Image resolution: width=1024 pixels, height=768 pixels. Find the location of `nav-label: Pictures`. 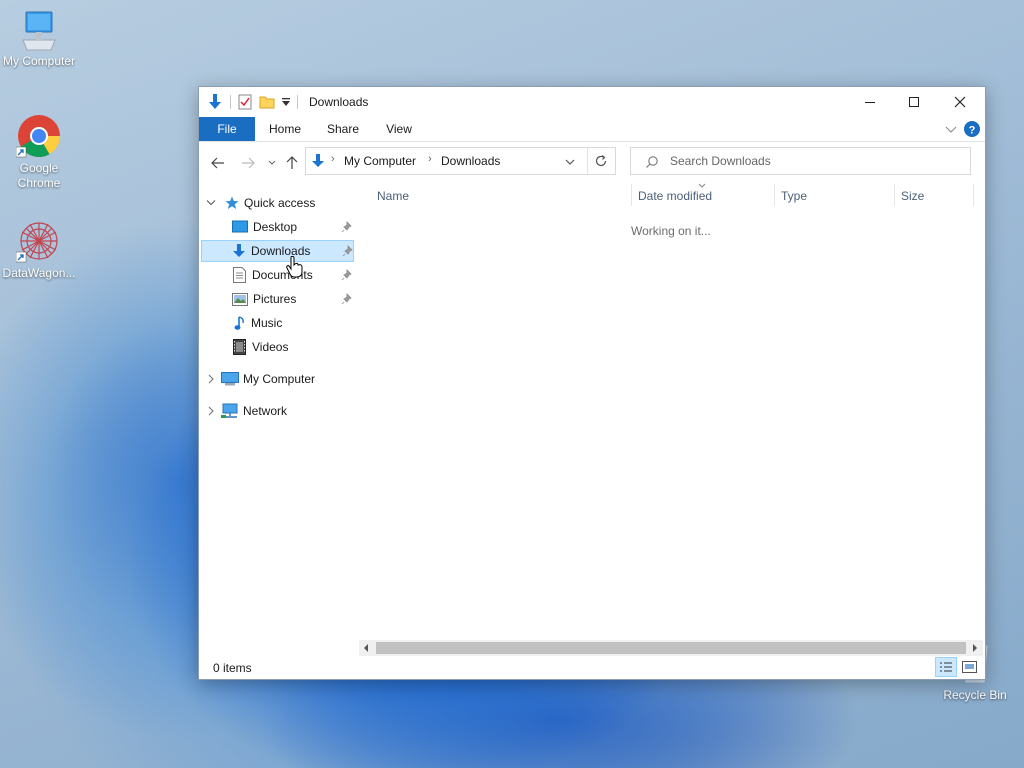

nav-label: Pictures is located at coordinates (275, 299).